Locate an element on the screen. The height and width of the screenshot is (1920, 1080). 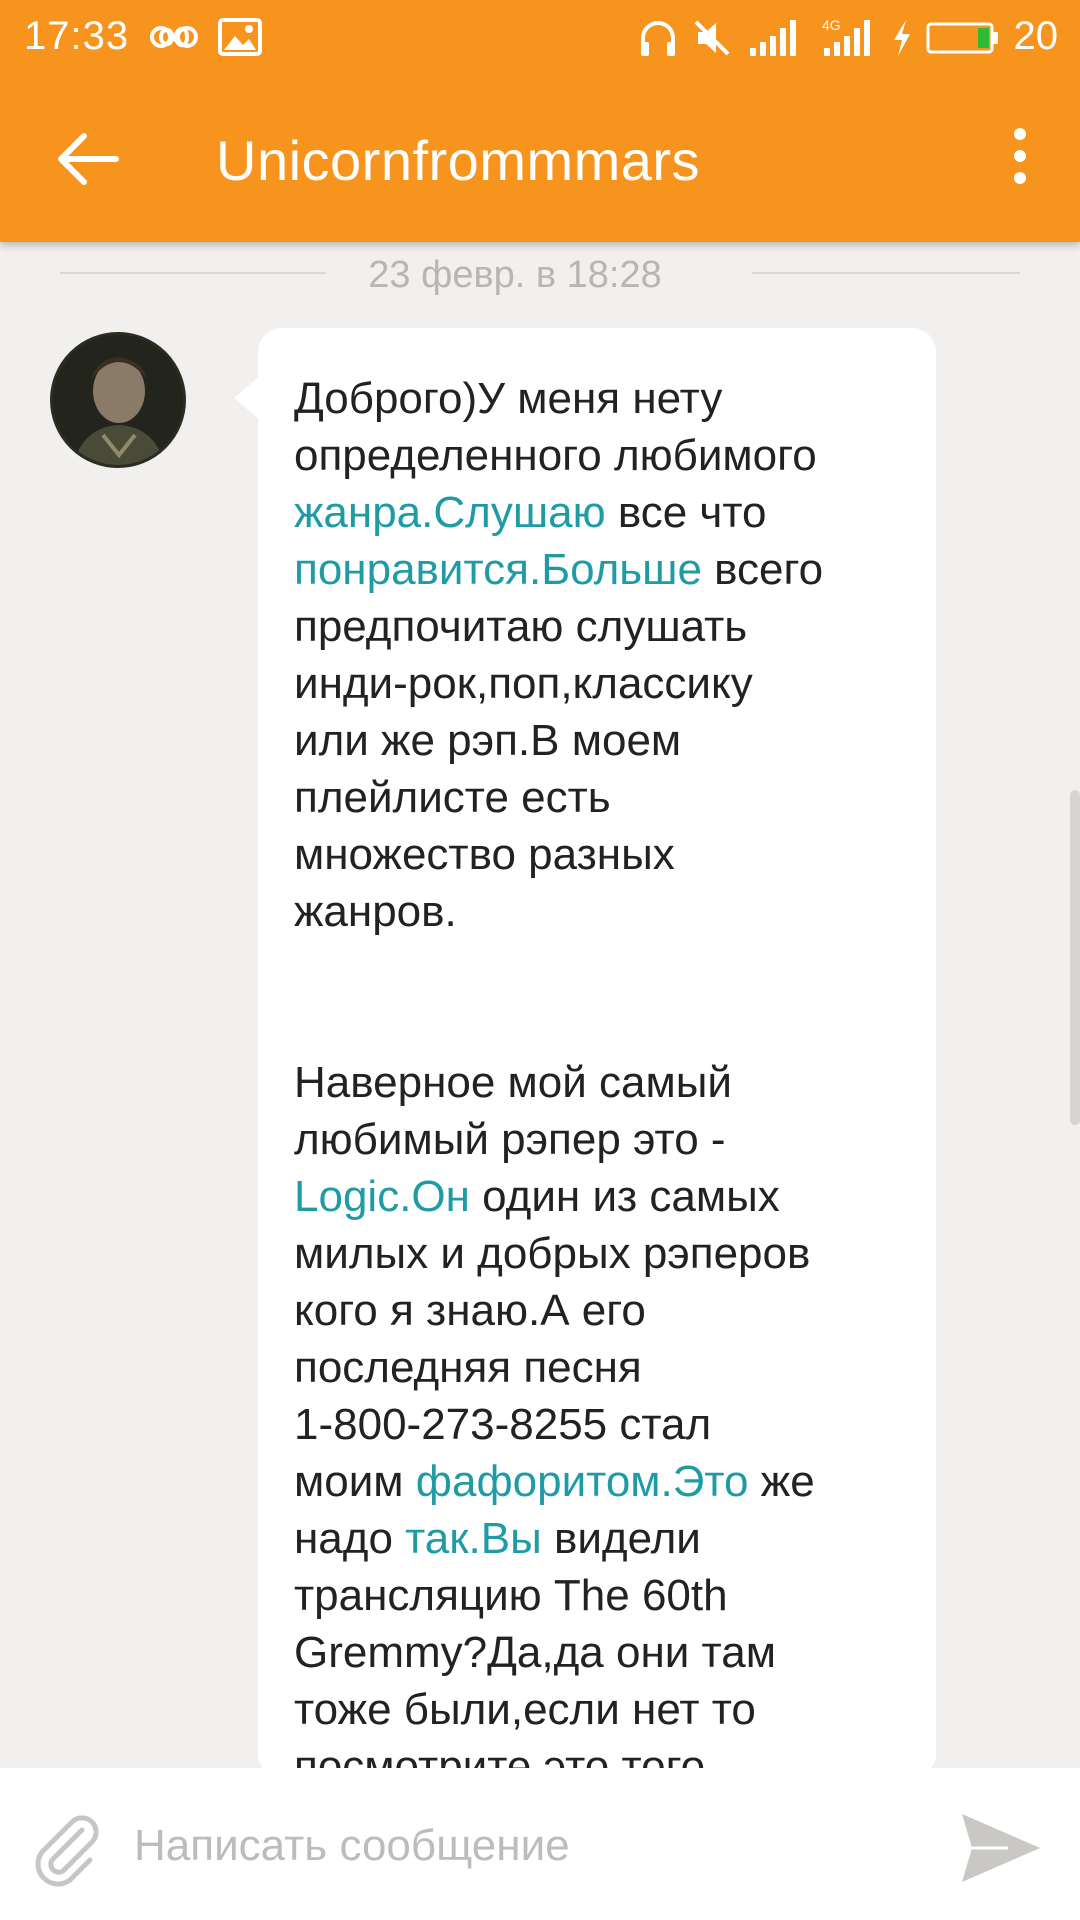
message-link: фафоритом.Это is located at coordinates (582, 1481).